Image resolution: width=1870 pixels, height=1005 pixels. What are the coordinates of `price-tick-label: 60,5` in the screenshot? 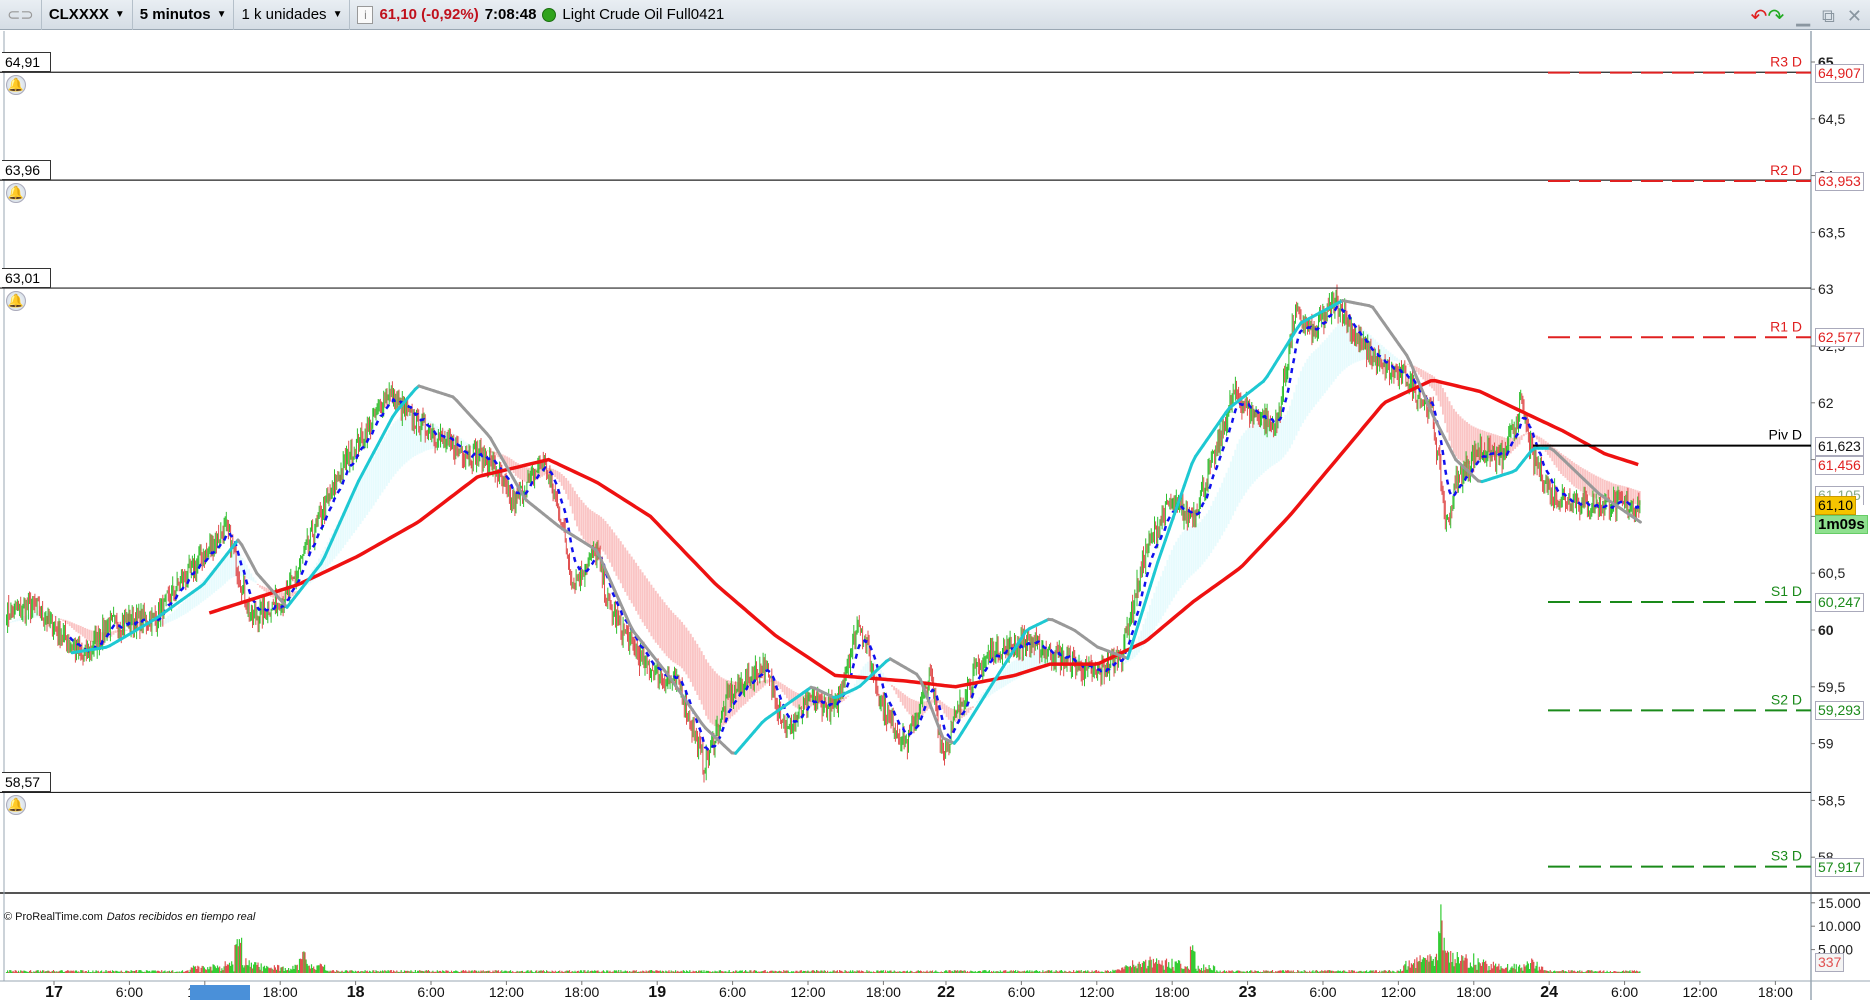 It's located at (1831, 573).